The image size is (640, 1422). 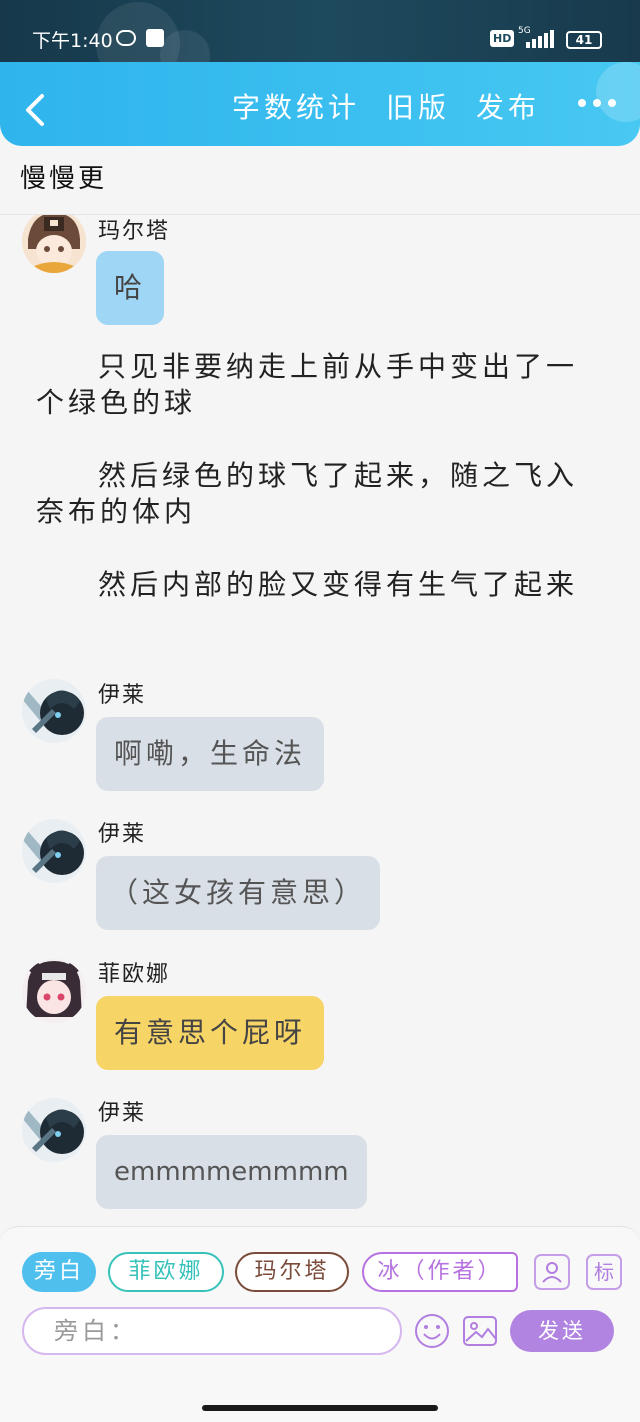 What do you see at coordinates (502, 38) in the screenshot?
I see `hd-badge: HD` at bounding box center [502, 38].